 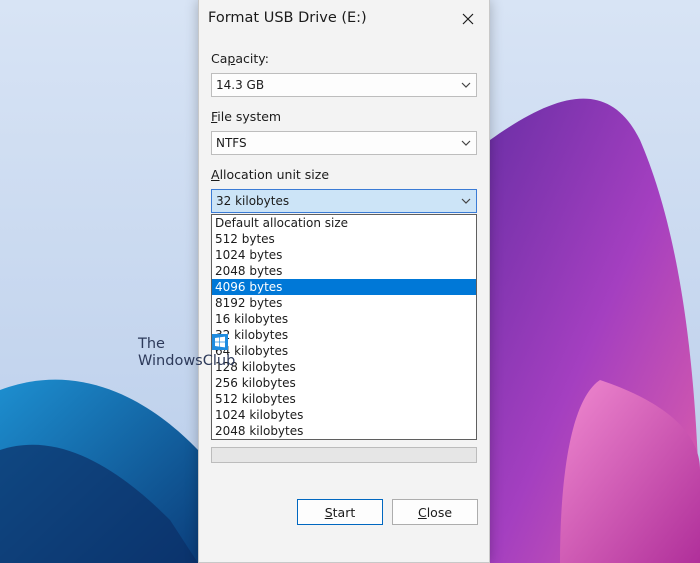 I want to click on allocation-label: Allocation unit size, so click(x=270, y=174).